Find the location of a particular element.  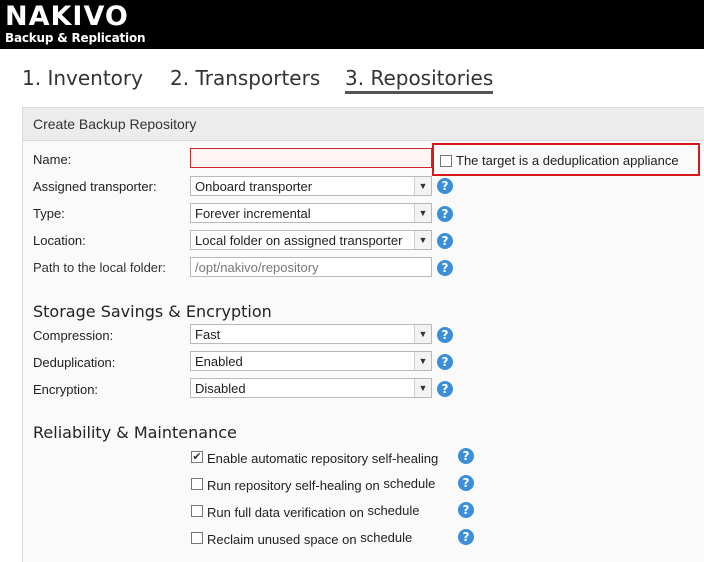

reclaim-space-label: Reclaim unused space on schedule is located at coordinates (309, 538).